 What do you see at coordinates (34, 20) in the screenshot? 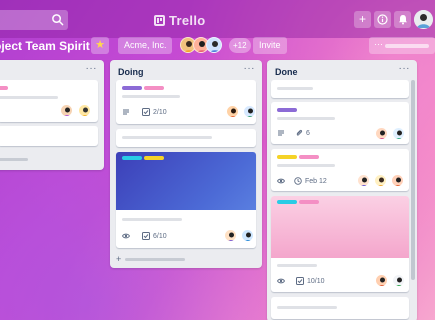
I see `search-input` at bounding box center [34, 20].